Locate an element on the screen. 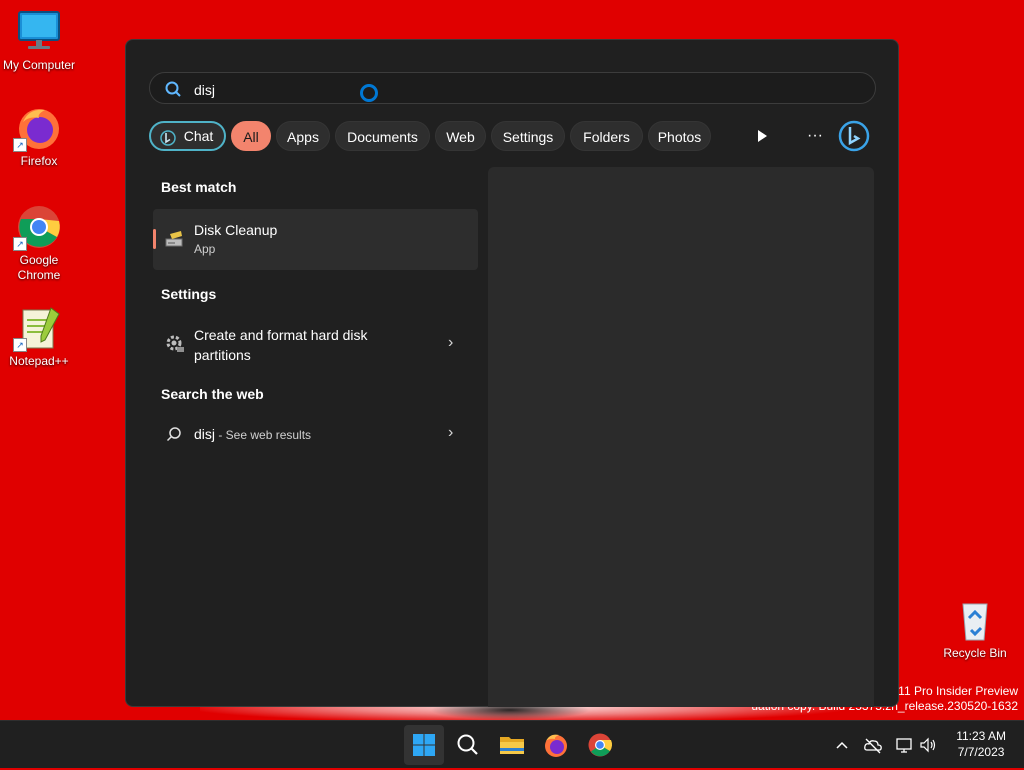  filter-label: Photos is located at coordinates (679, 137).